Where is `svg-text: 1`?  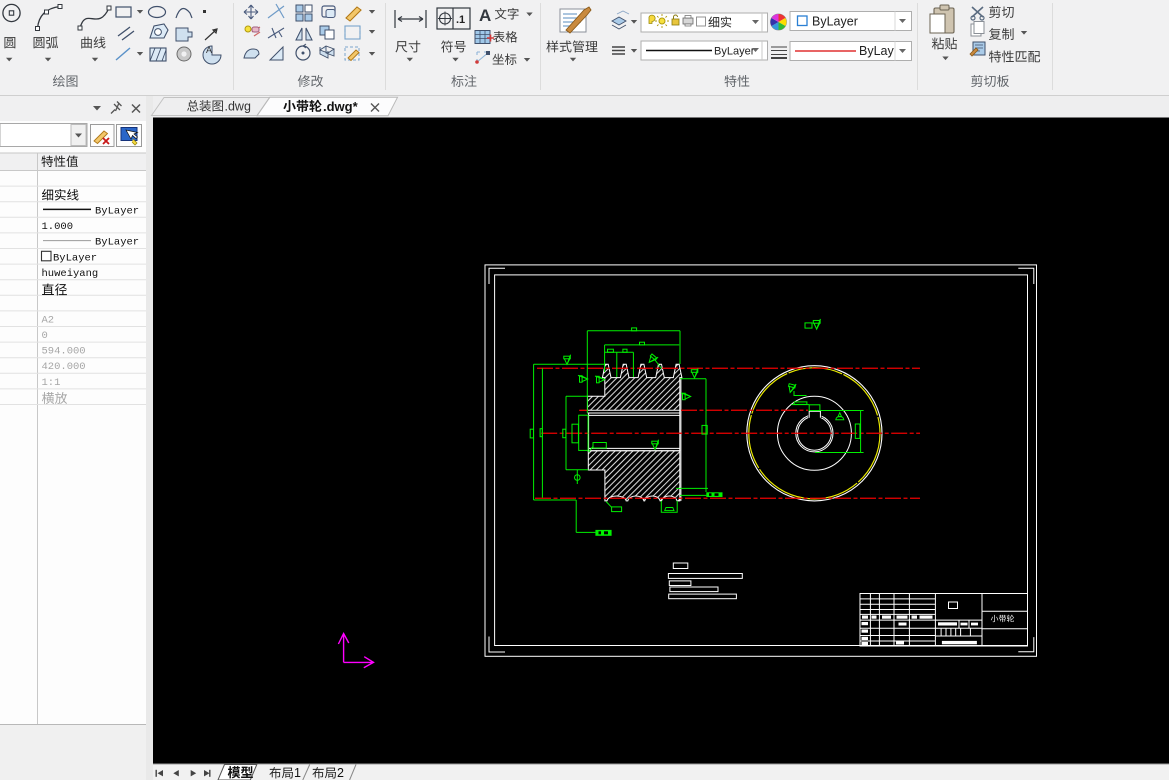 svg-text: 1 is located at coordinates (297, 773).